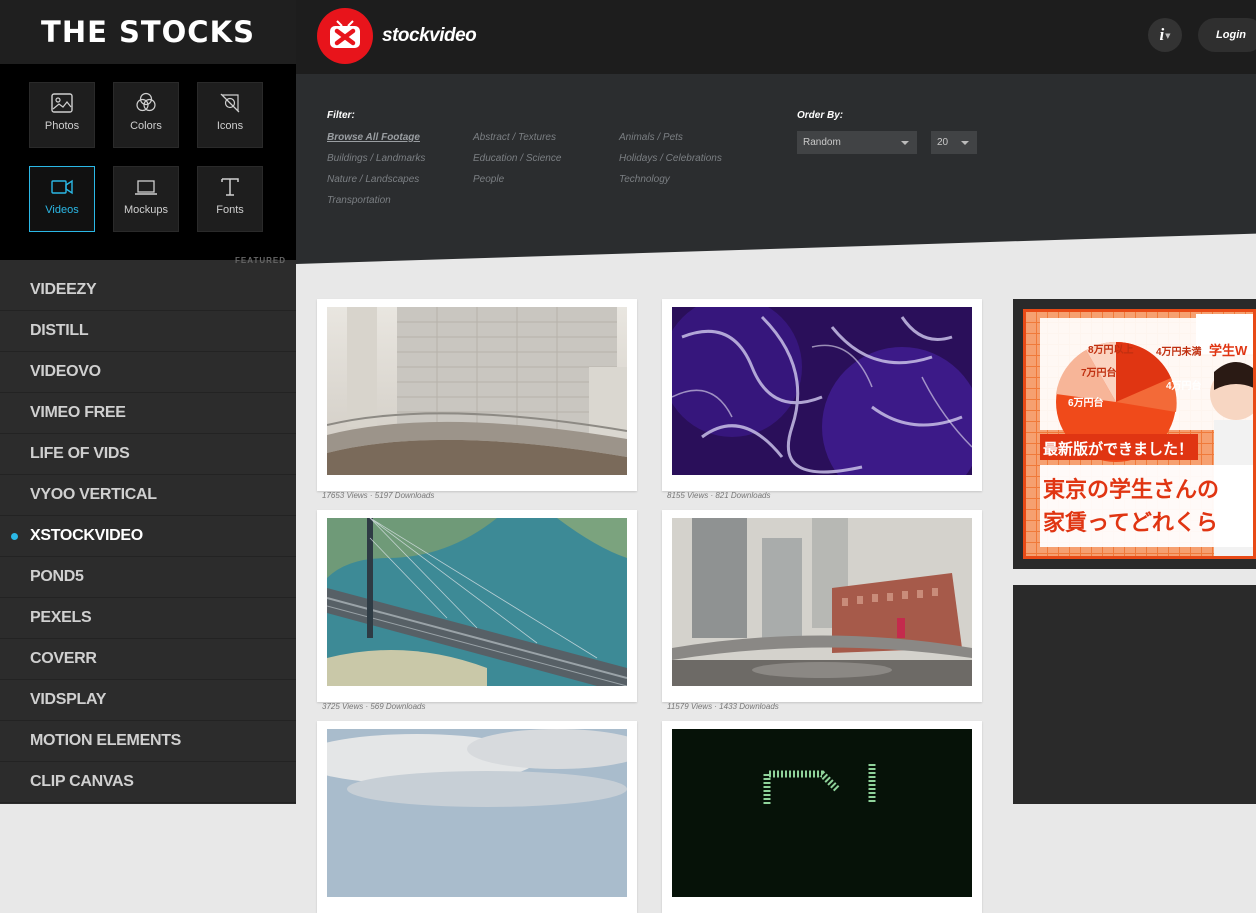 Image resolution: width=1256 pixels, height=913 pixels. What do you see at coordinates (148, 659) in the screenshot?
I see `site-item: COVERR` at bounding box center [148, 659].